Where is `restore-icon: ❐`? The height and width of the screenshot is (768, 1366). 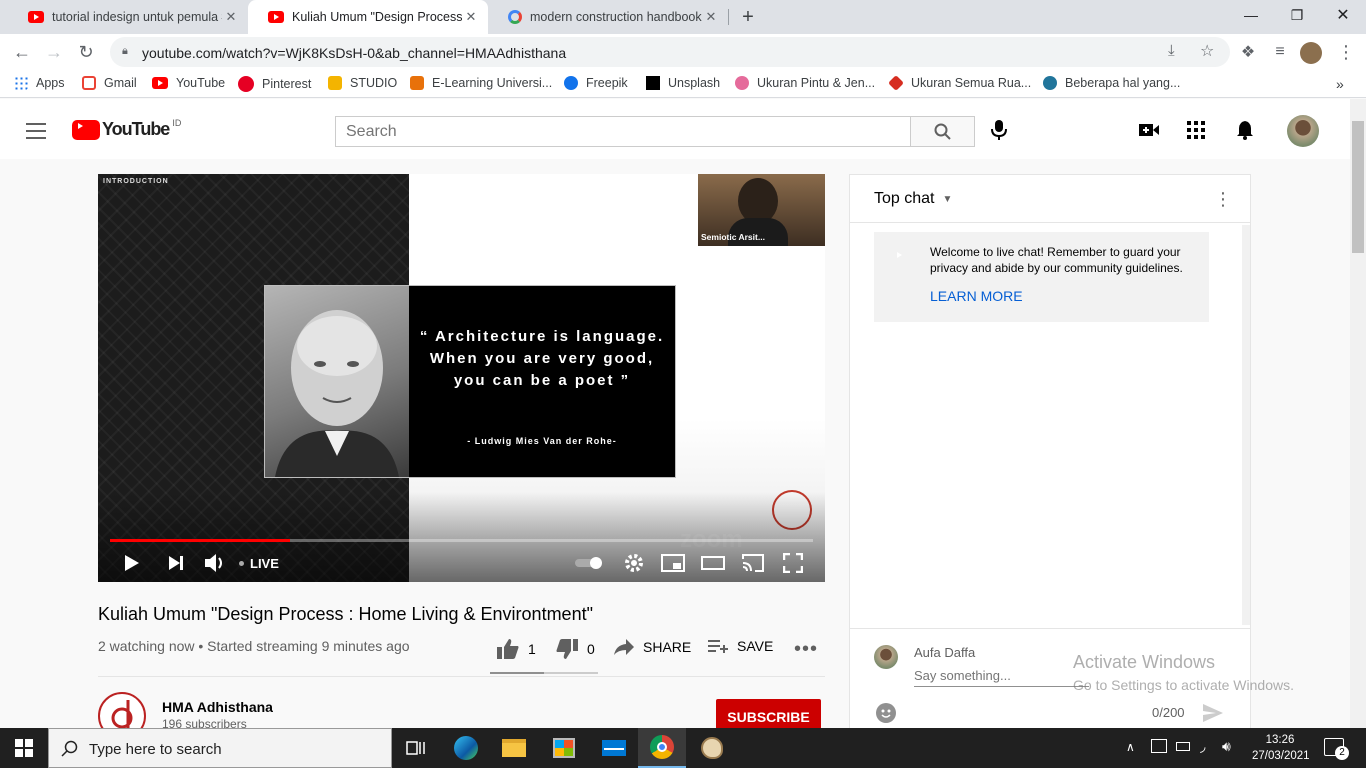
restore-icon: ❐ is located at coordinates (1297, 15).